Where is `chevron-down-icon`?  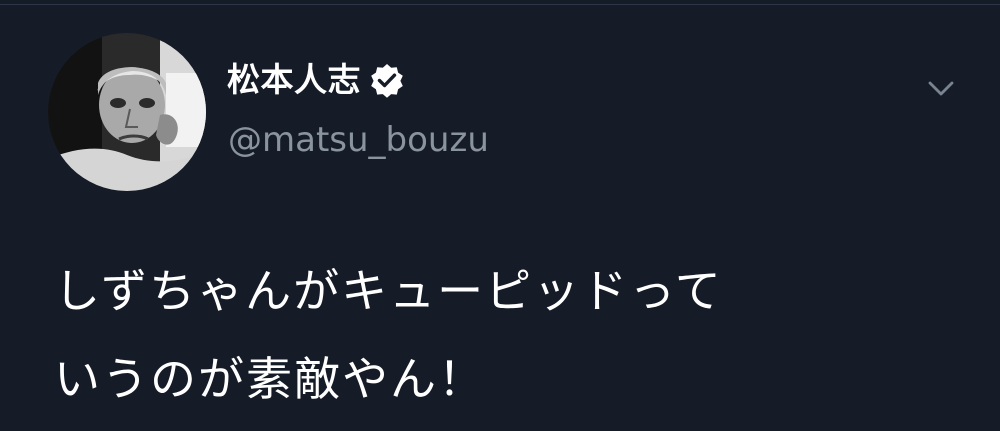
chevron-down-icon is located at coordinates (941, 88).